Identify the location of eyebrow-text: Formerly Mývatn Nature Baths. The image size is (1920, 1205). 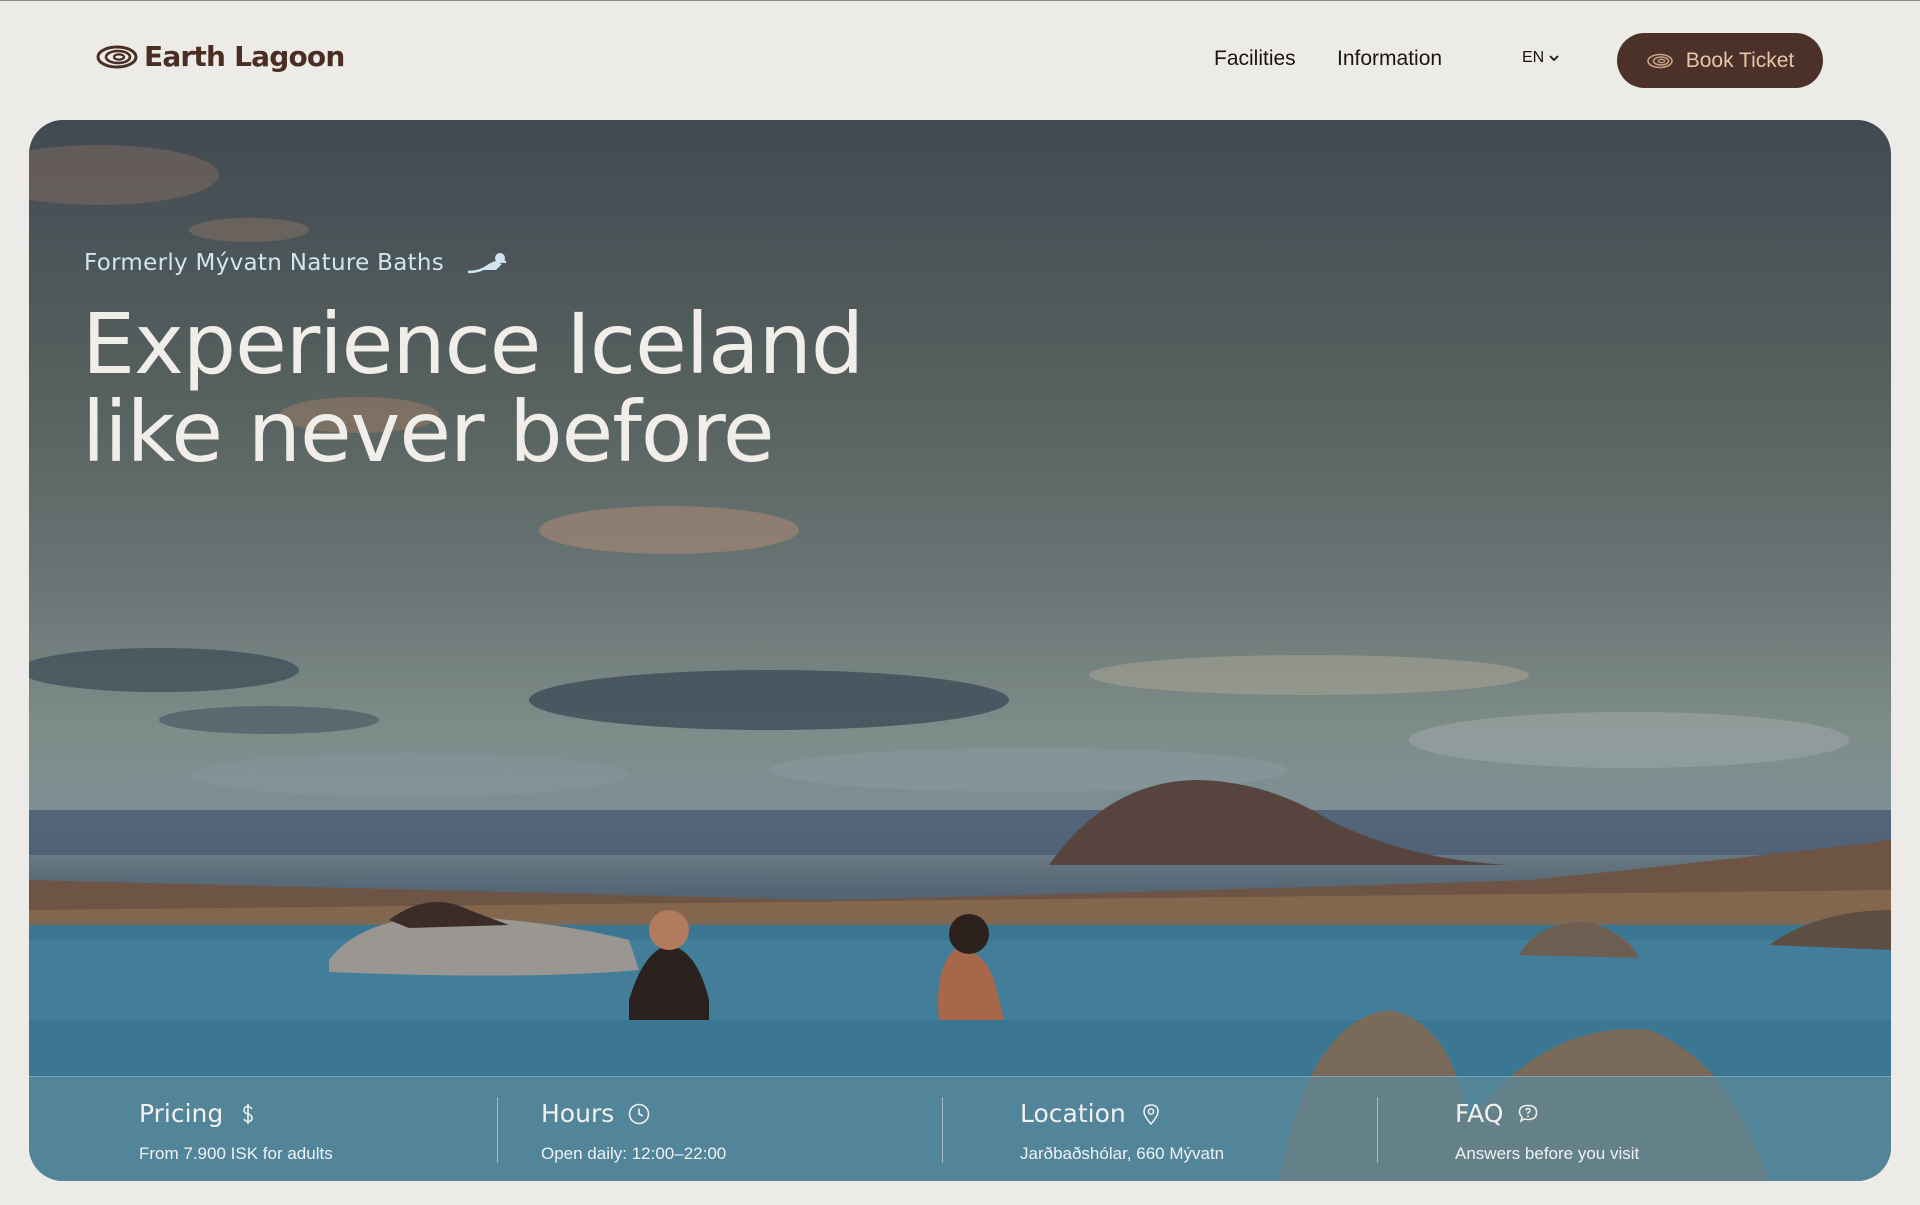
(264, 263).